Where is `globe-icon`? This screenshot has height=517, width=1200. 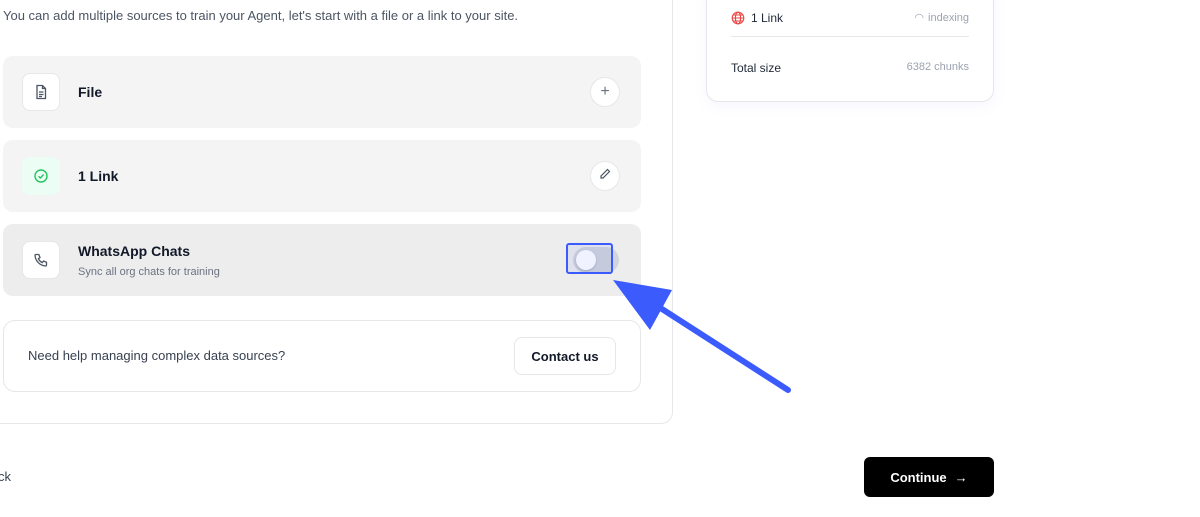
globe-icon is located at coordinates (738, 19).